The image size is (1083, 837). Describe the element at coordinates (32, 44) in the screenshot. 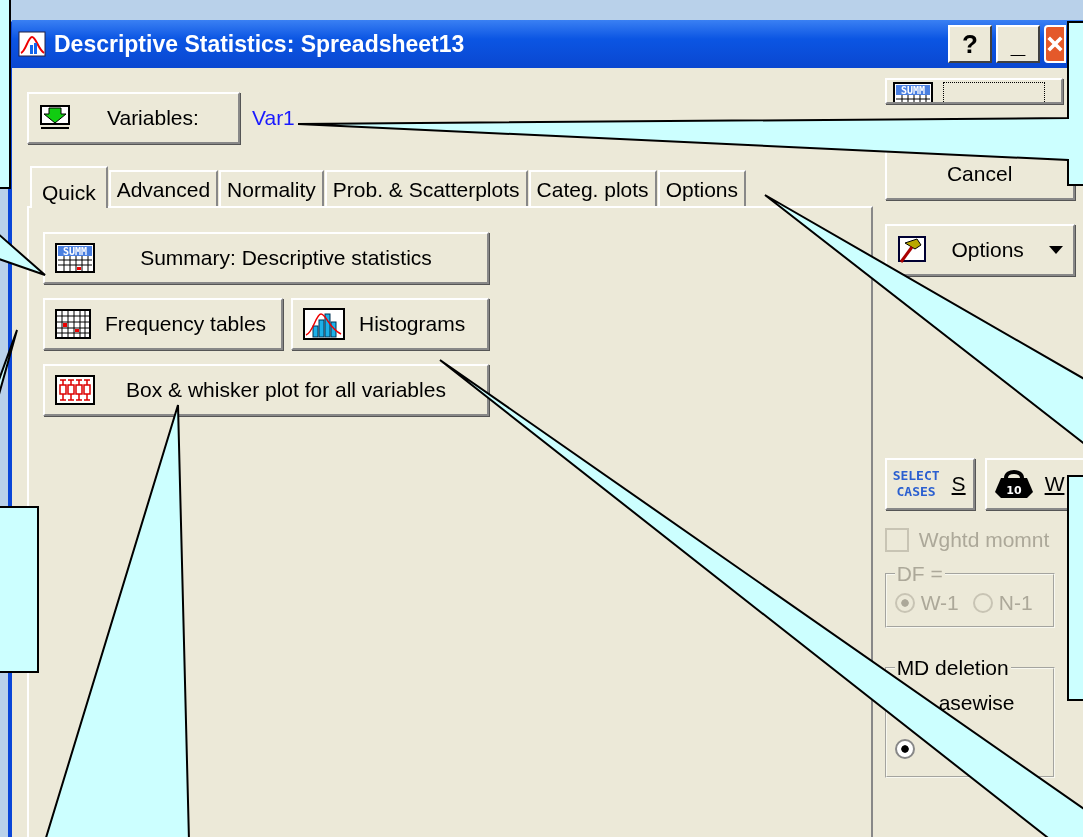

I see `chart-app-icon` at that location.